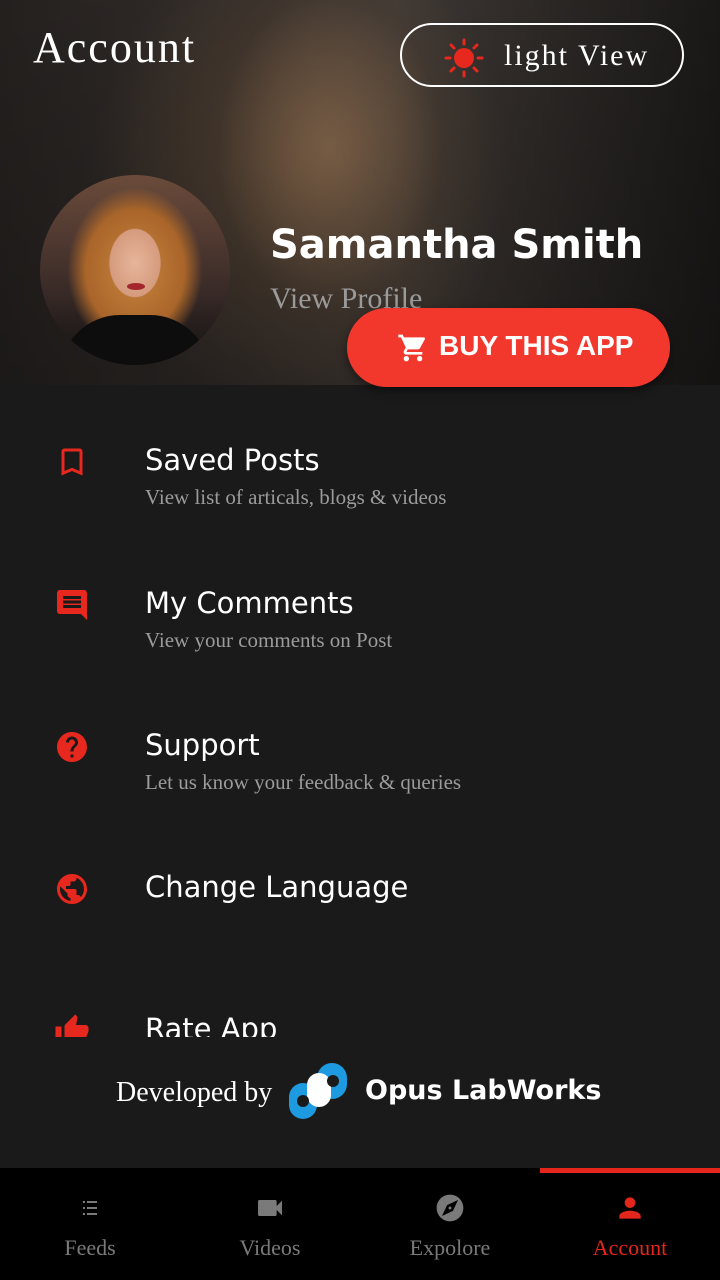 The image size is (720, 1280). Describe the element at coordinates (270, 1247) in the screenshot. I see `nav-label: Videos` at that location.